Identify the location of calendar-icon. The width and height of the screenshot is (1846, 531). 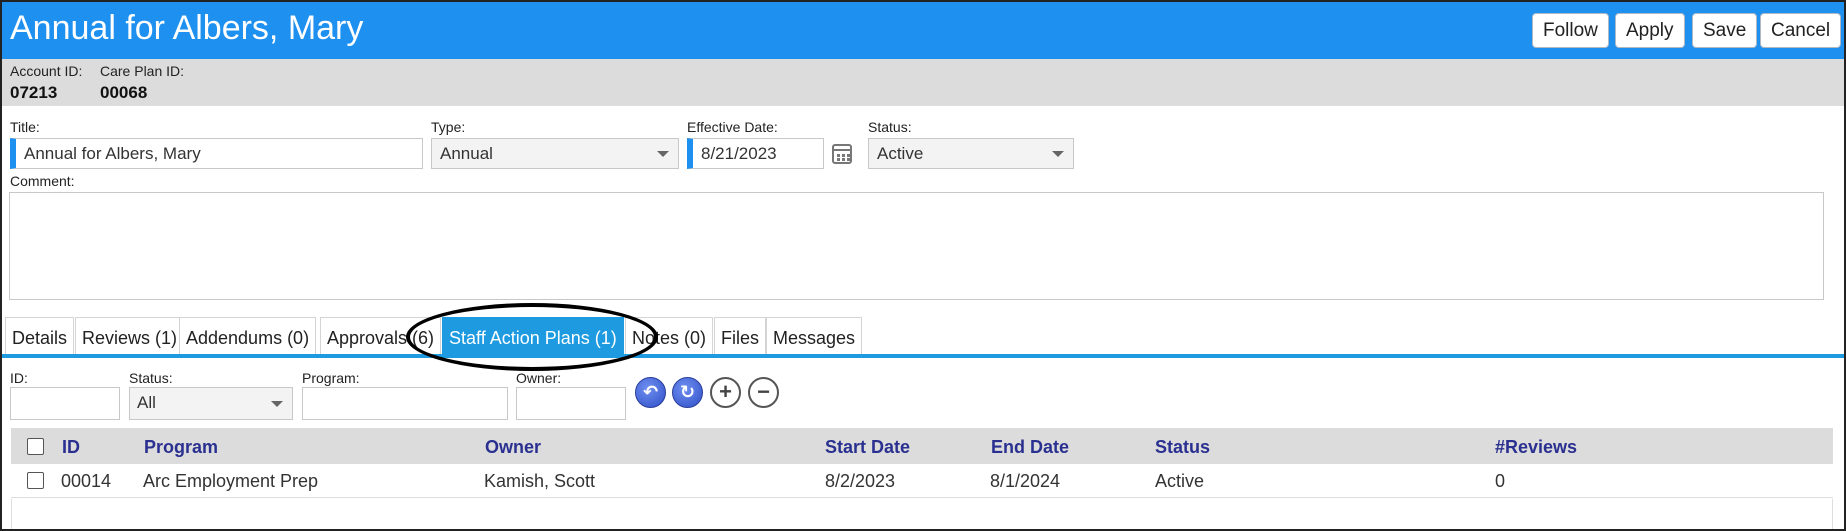
(842, 154).